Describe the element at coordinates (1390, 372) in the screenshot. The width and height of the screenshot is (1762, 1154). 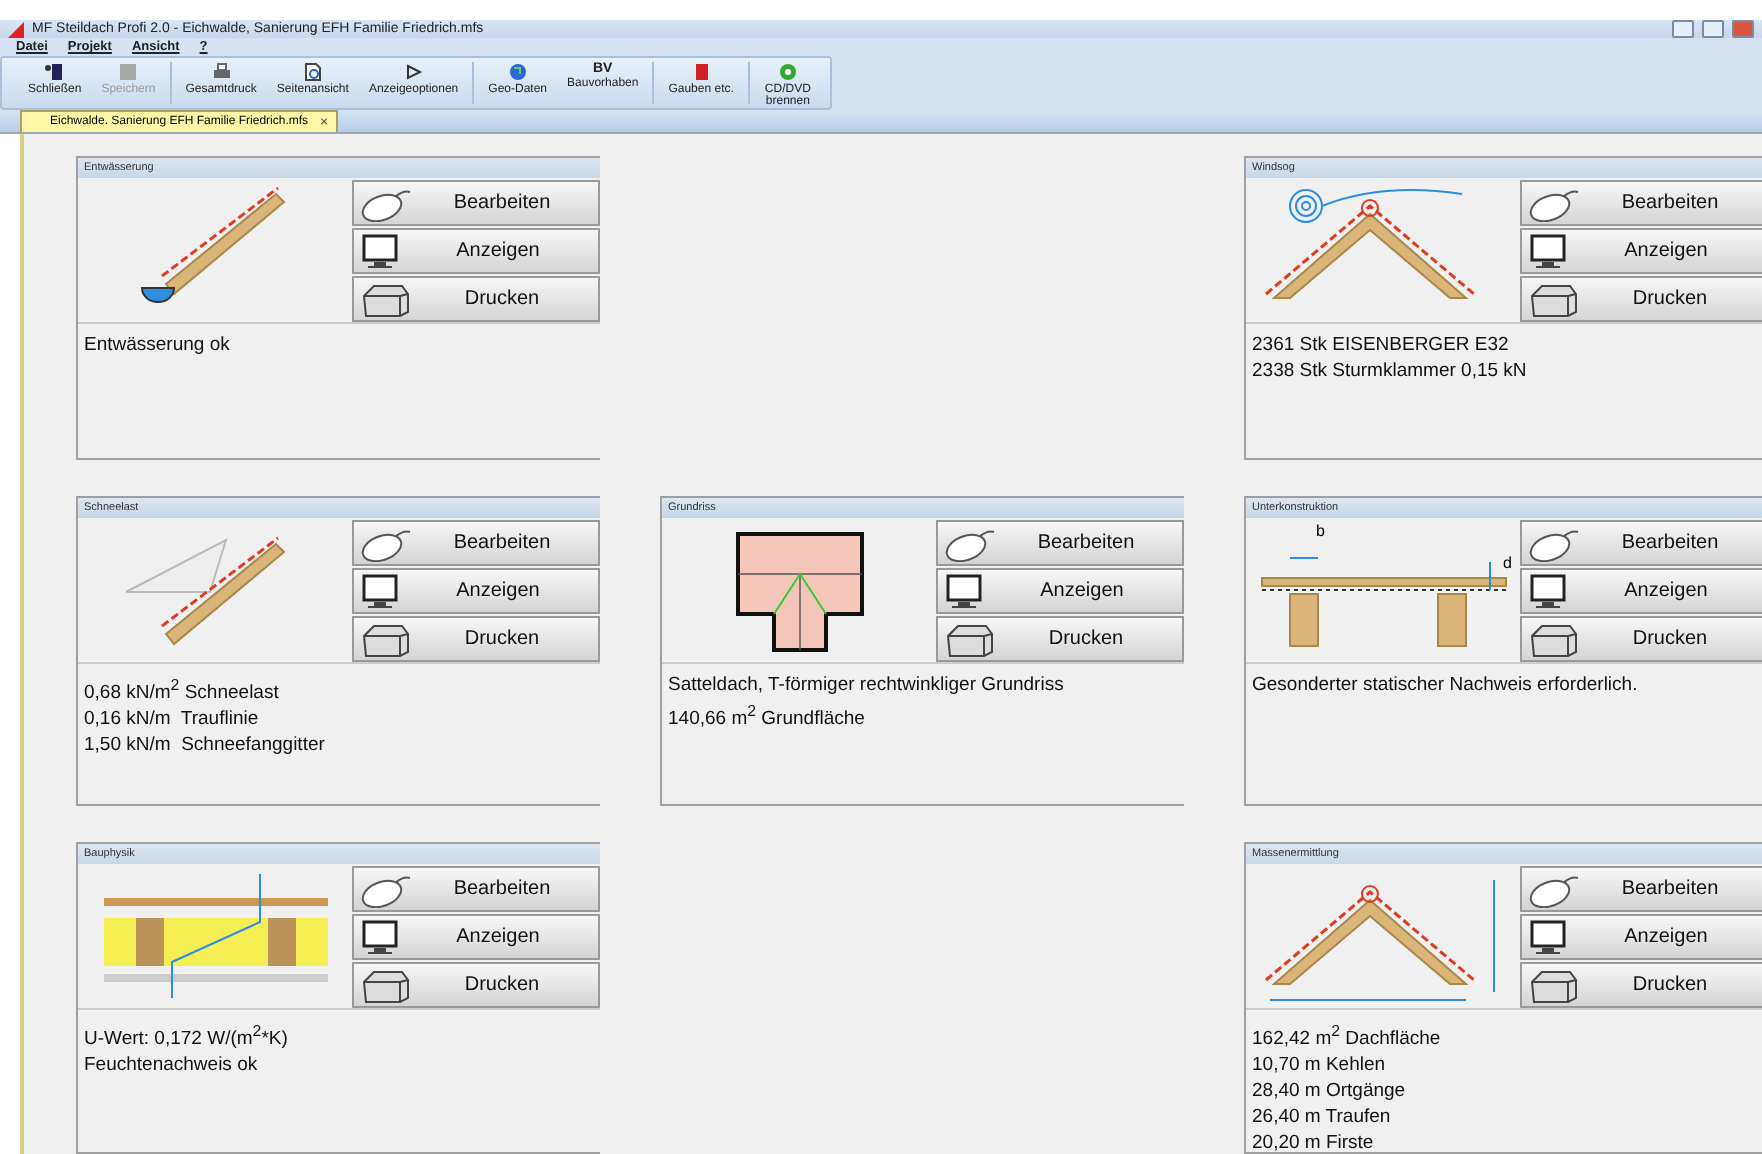
I see `result-text: 2338 Stk Sturmklammer 0,15 kN` at that location.